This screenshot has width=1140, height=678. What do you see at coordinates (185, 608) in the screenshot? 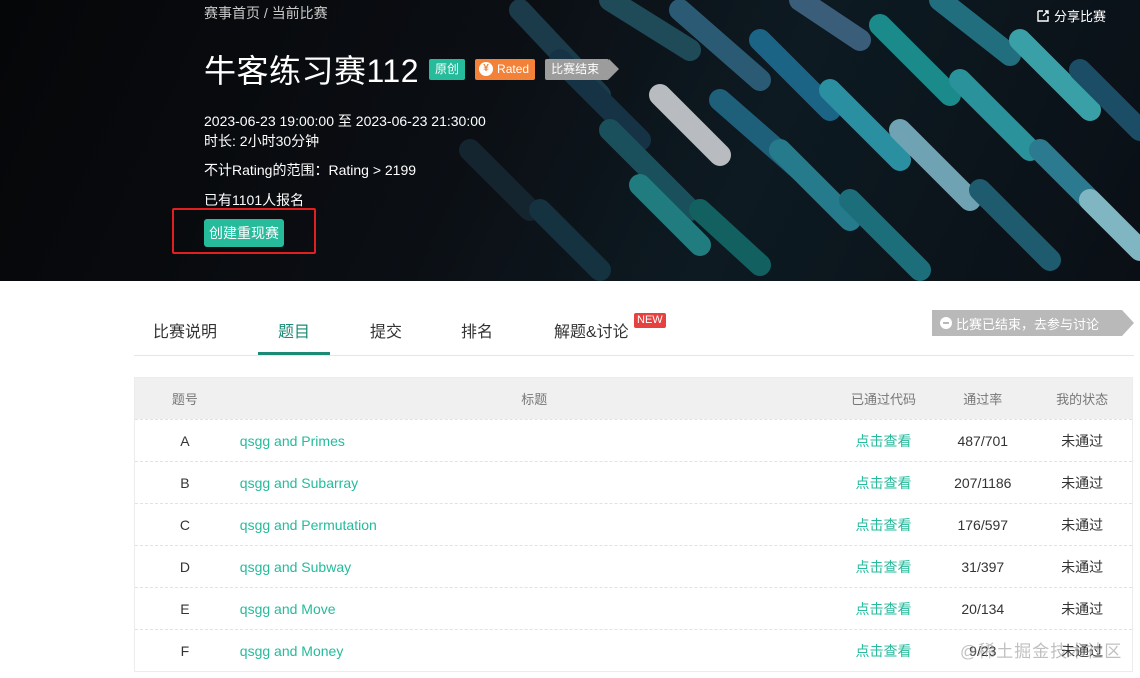
I see `problem-id: E` at bounding box center [185, 608].